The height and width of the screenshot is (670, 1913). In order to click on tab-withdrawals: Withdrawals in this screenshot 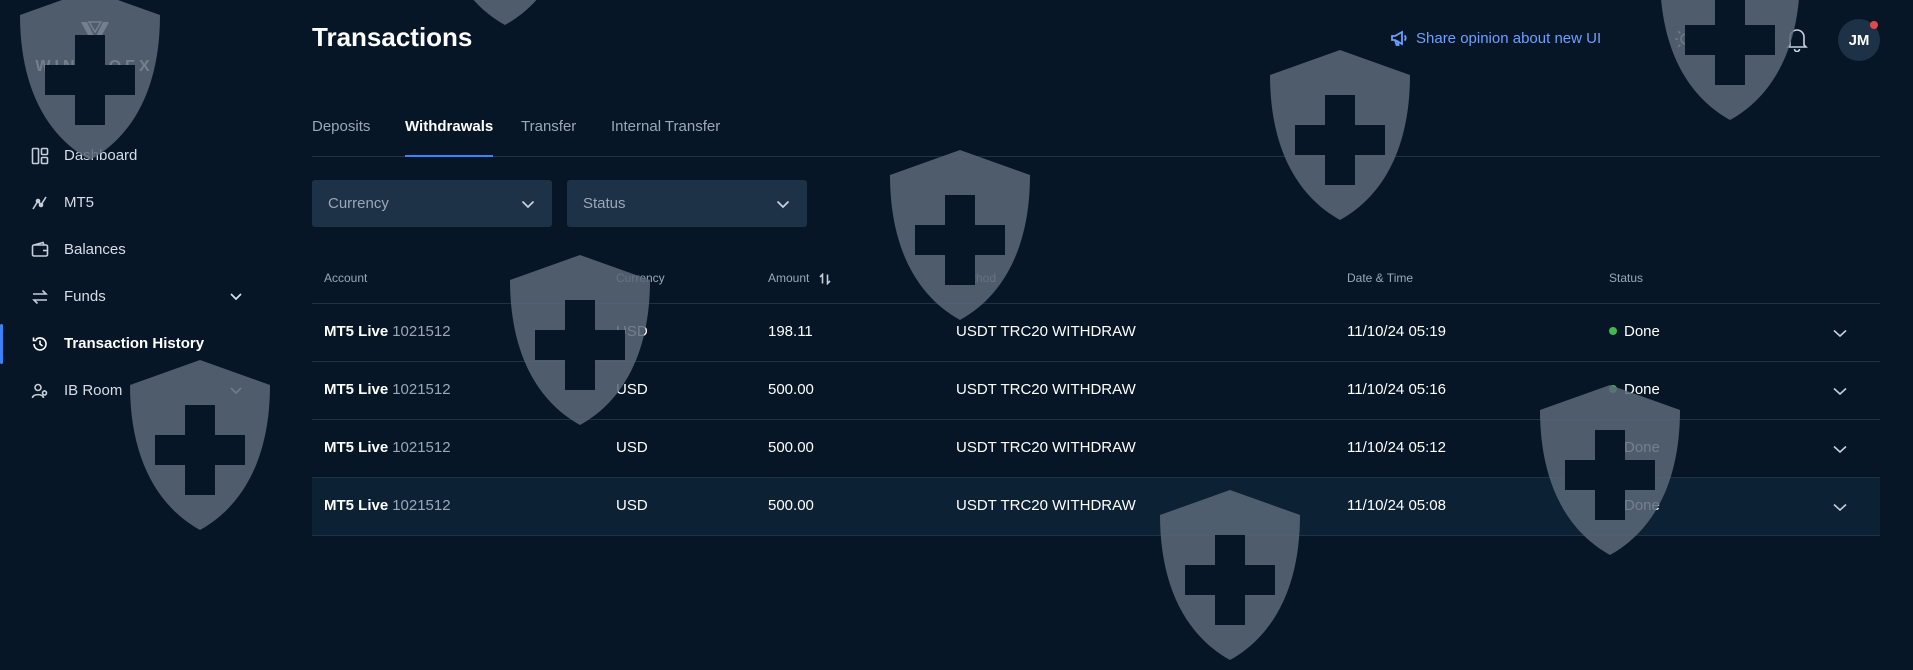, I will do `click(449, 137)`.